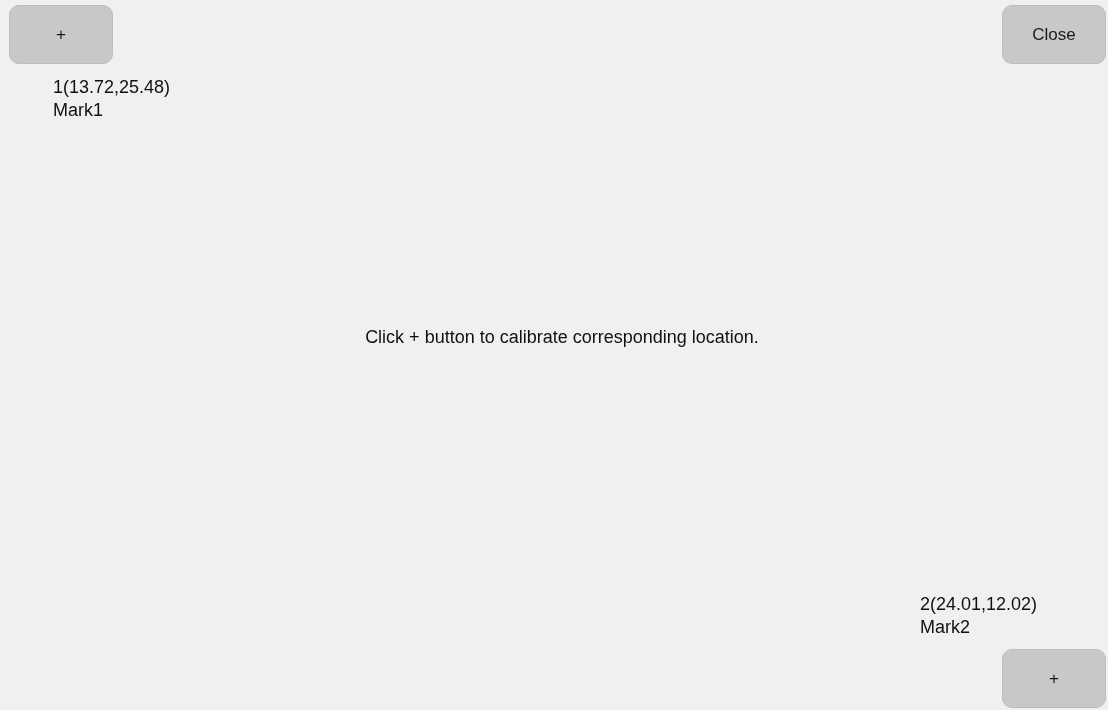 This screenshot has width=1108, height=710. What do you see at coordinates (112, 87) in the screenshot?
I see `mark-coordinates: 1(13.72,25.48)` at bounding box center [112, 87].